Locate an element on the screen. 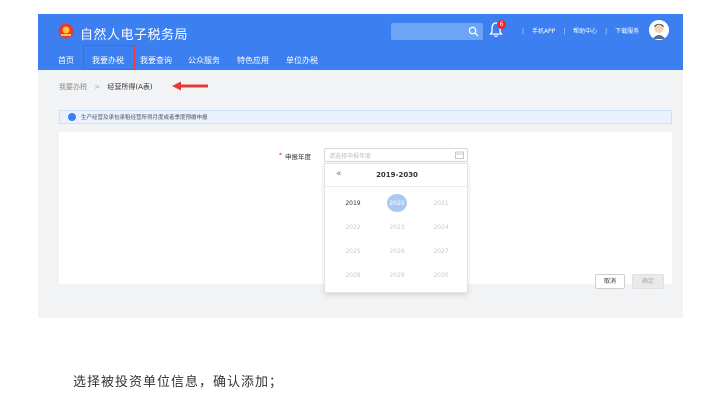 This screenshot has width=721, height=411. year-cell: 2029 is located at coordinates (397, 275).